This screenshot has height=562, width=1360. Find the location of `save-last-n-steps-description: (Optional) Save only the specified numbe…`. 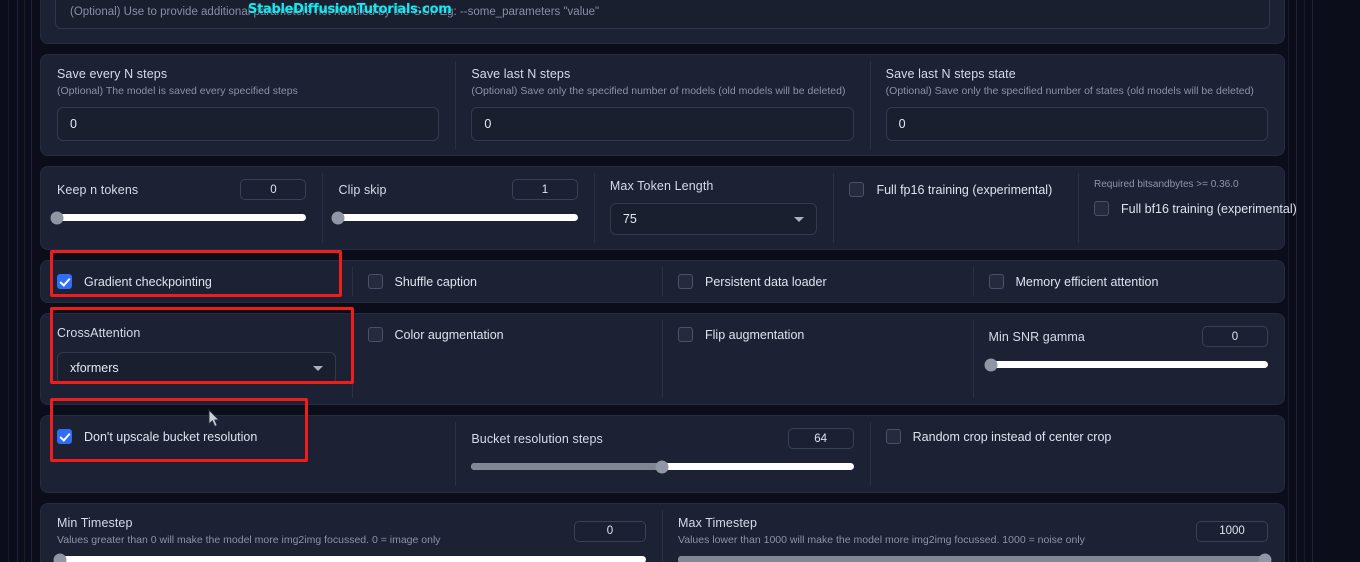

save-last-n-steps-description: (Optional) Save only the specified numbe… is located at coordinates (658, 91).